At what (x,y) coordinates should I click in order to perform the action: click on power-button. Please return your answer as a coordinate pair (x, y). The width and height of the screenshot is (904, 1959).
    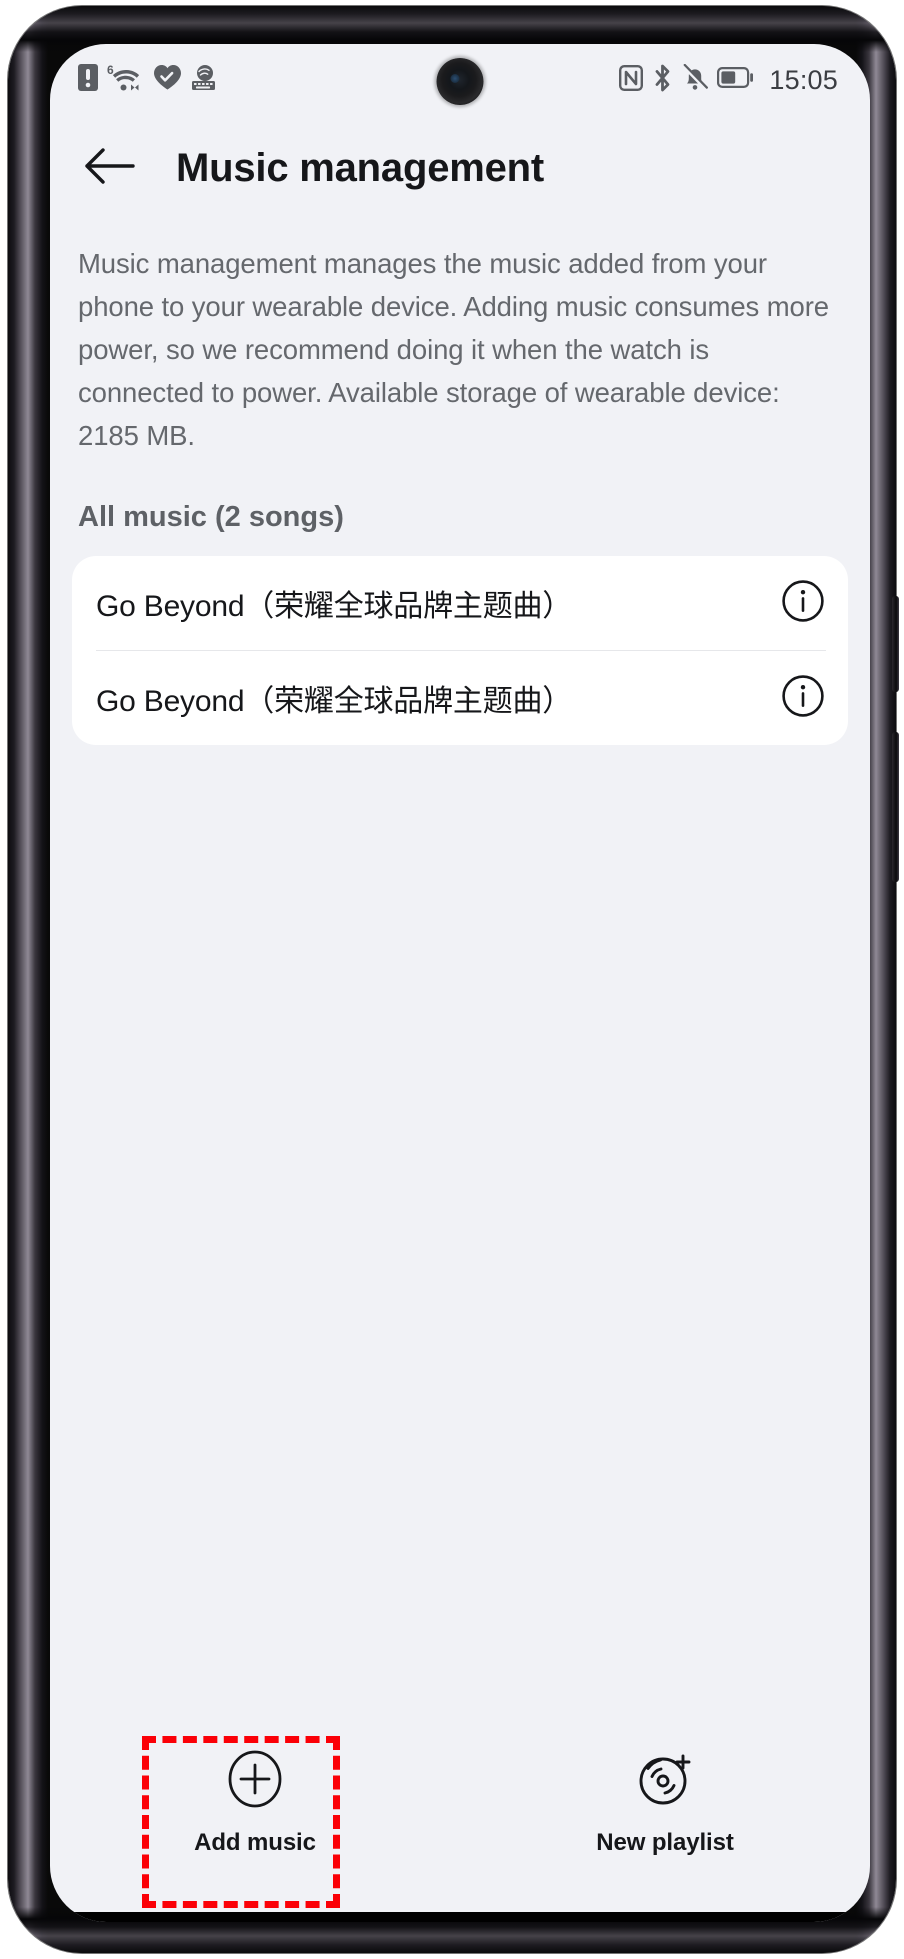
    Looking at the image, I should click on (895, 644).